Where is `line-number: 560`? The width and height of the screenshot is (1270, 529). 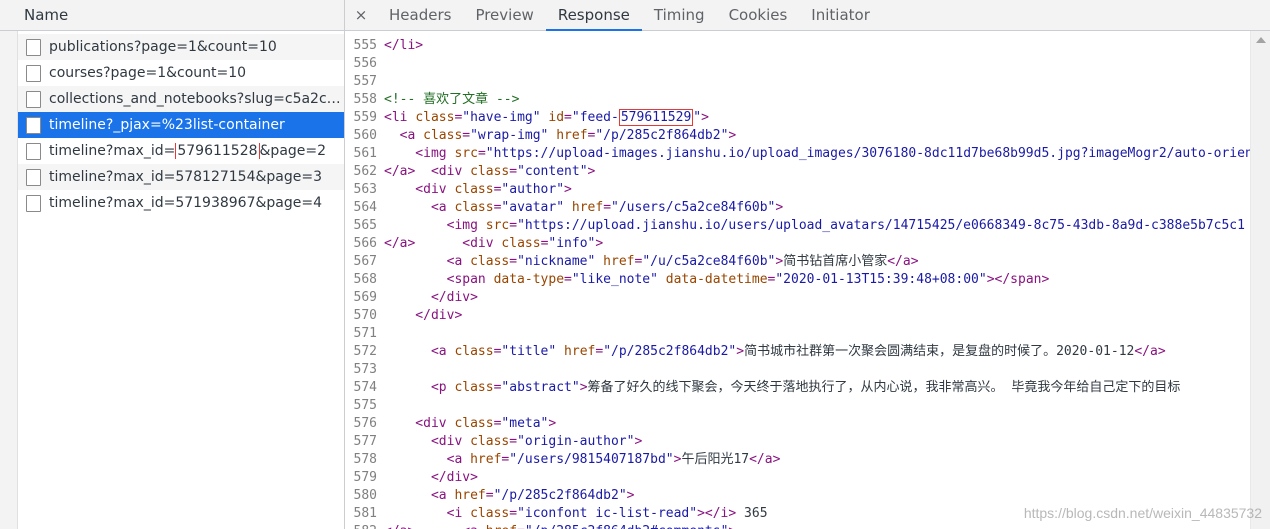 line-number: 560 is located at coordinates (365, 135).